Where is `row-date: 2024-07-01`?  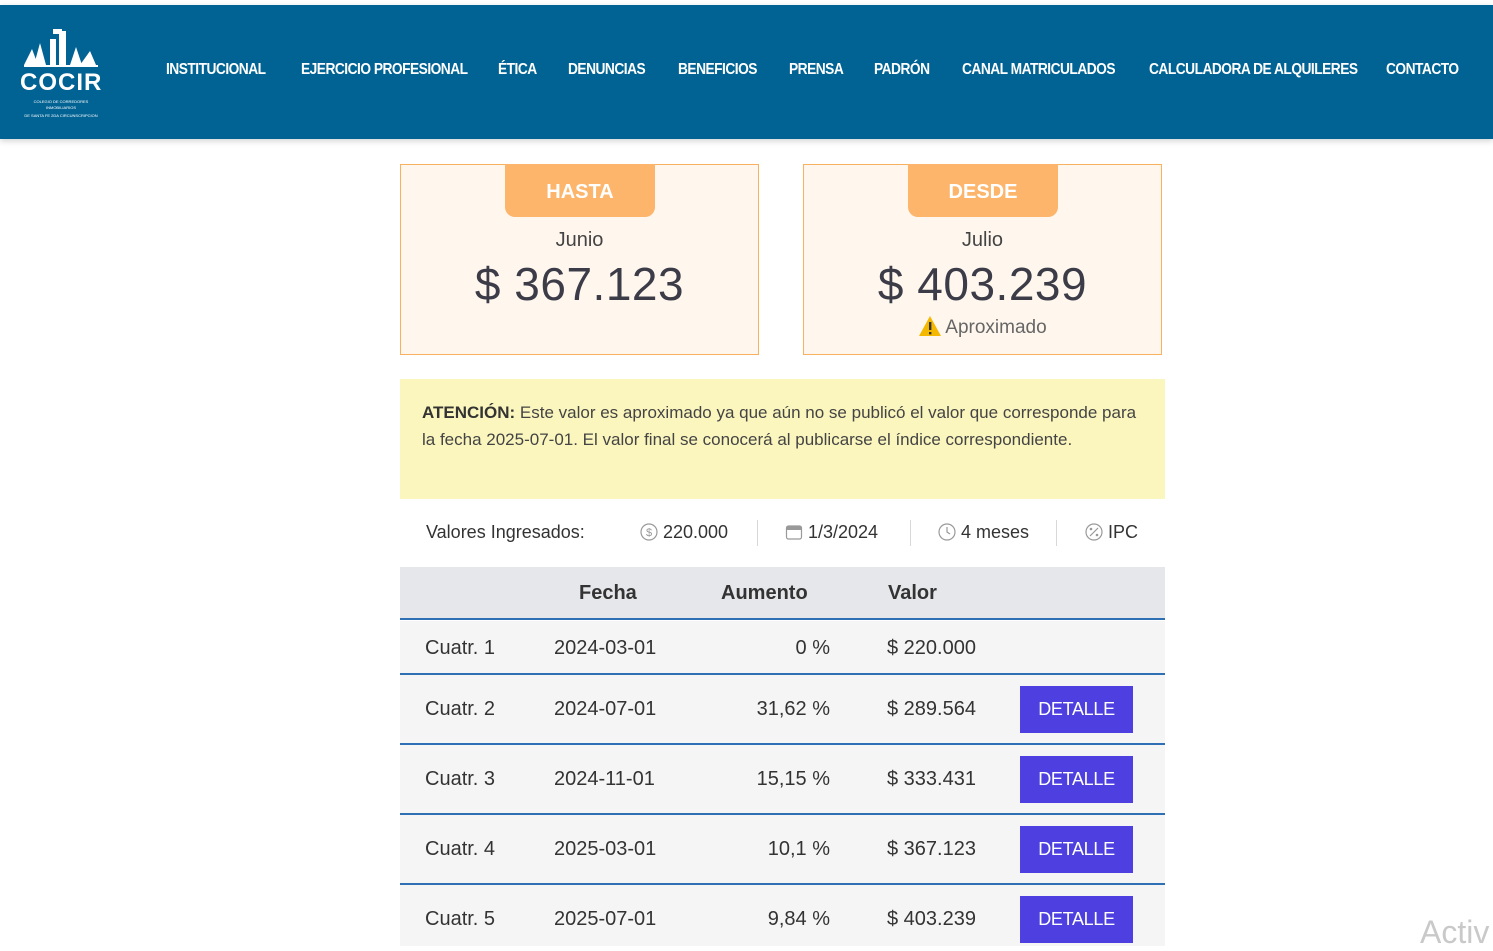
row-date: 2024-07-01 is located at coordinates (605, 709).